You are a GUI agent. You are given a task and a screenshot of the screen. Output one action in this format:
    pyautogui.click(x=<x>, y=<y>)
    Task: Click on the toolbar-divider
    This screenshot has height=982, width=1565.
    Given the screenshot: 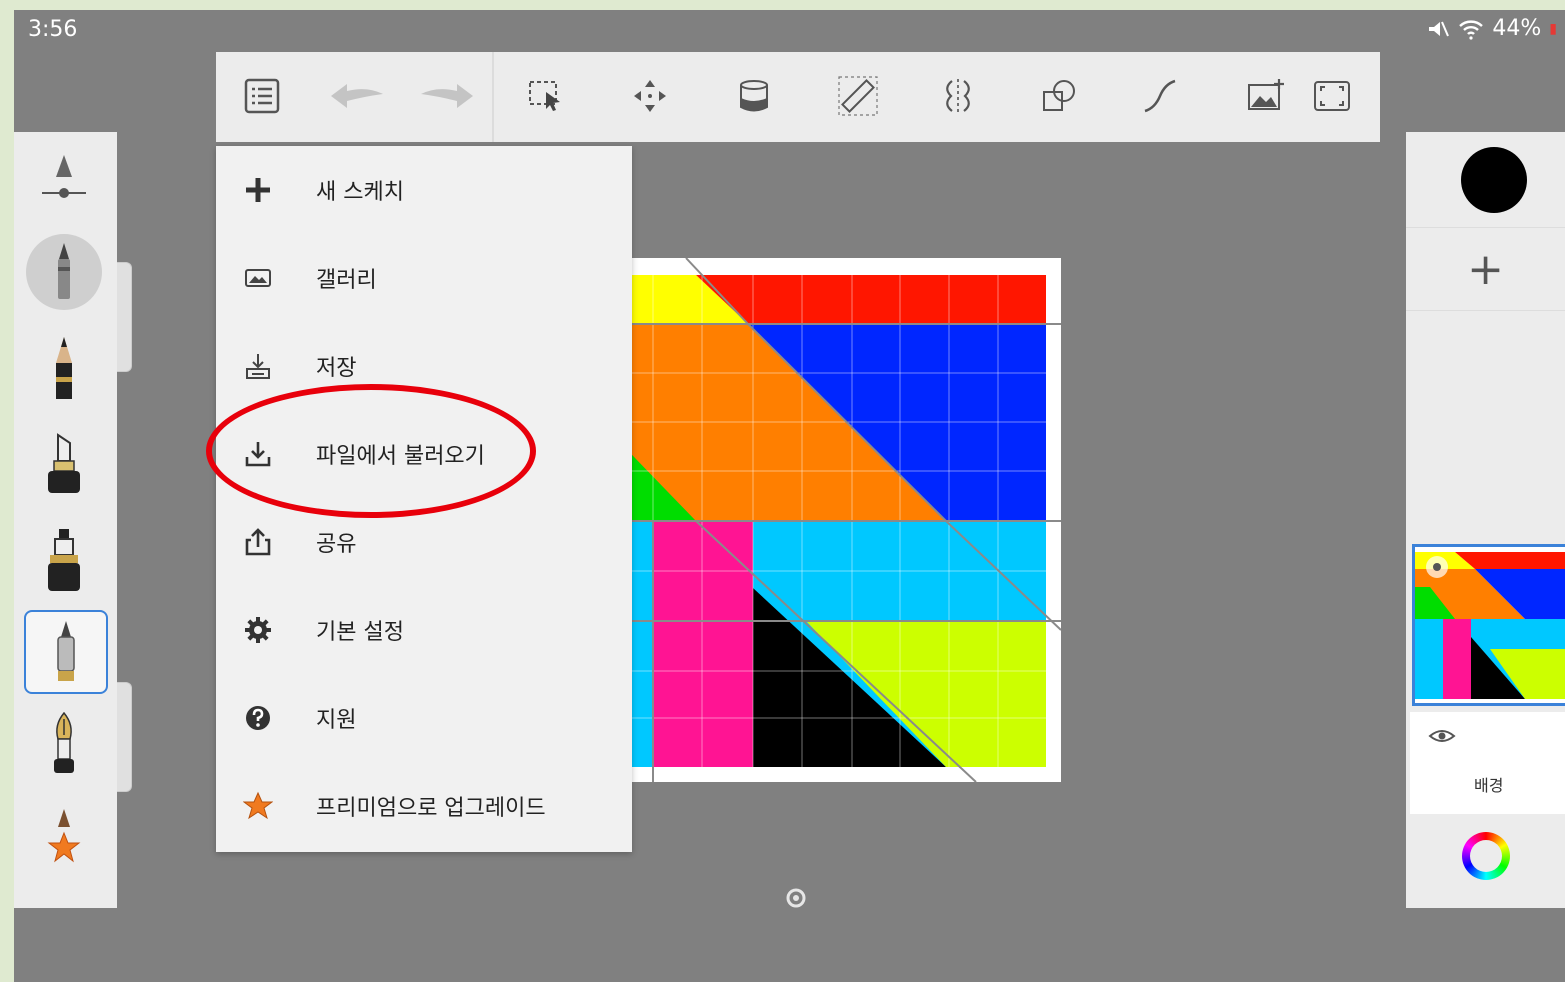 What is the action you would take?
    pyautogui.click(x=493, y=97)
    